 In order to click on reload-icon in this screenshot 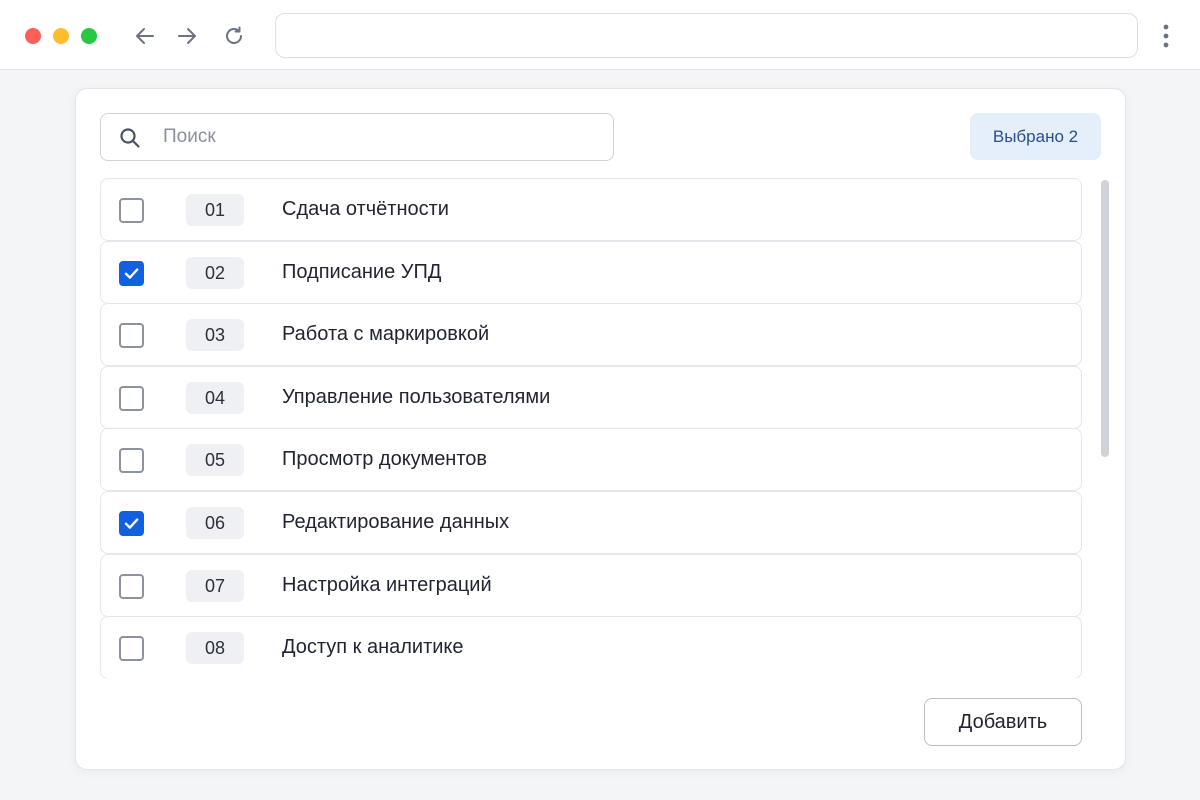, I will do `click(234, 35)`.